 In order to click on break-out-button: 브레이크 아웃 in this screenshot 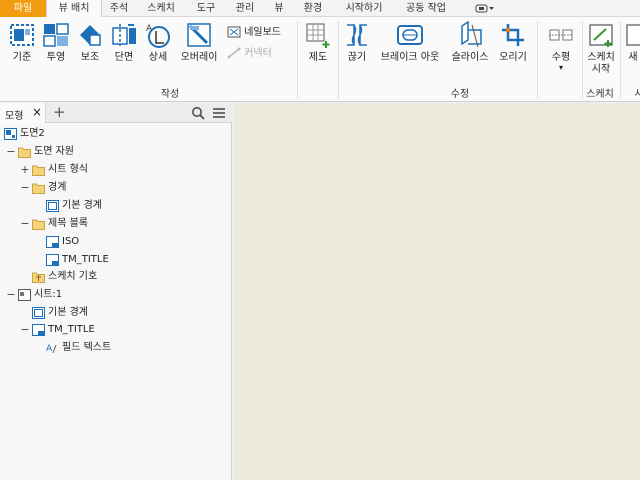, I will do `click(410, 42)`.